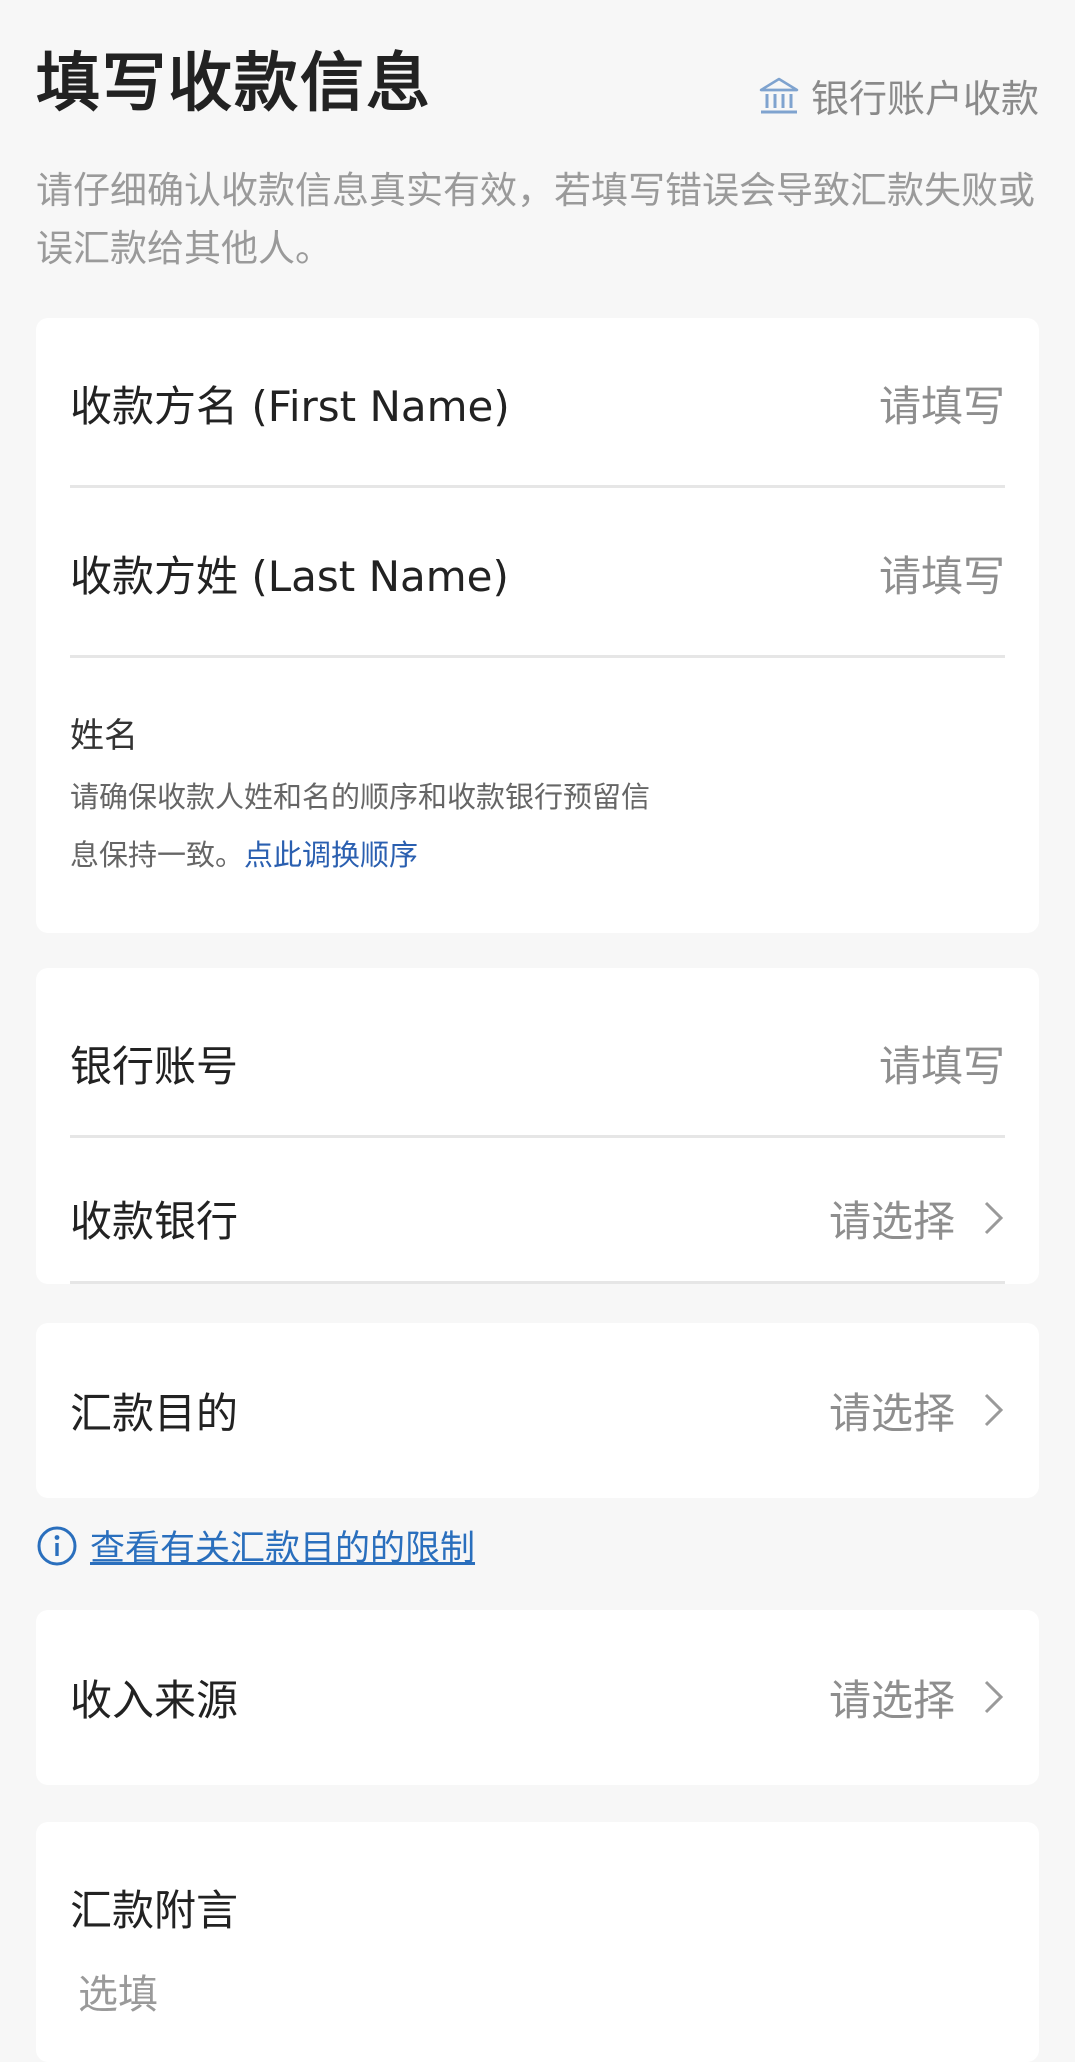  Describe the element at coordinates (942, 573) in the screenshot. I see `last-name-placeholder: 请填写` at that location.